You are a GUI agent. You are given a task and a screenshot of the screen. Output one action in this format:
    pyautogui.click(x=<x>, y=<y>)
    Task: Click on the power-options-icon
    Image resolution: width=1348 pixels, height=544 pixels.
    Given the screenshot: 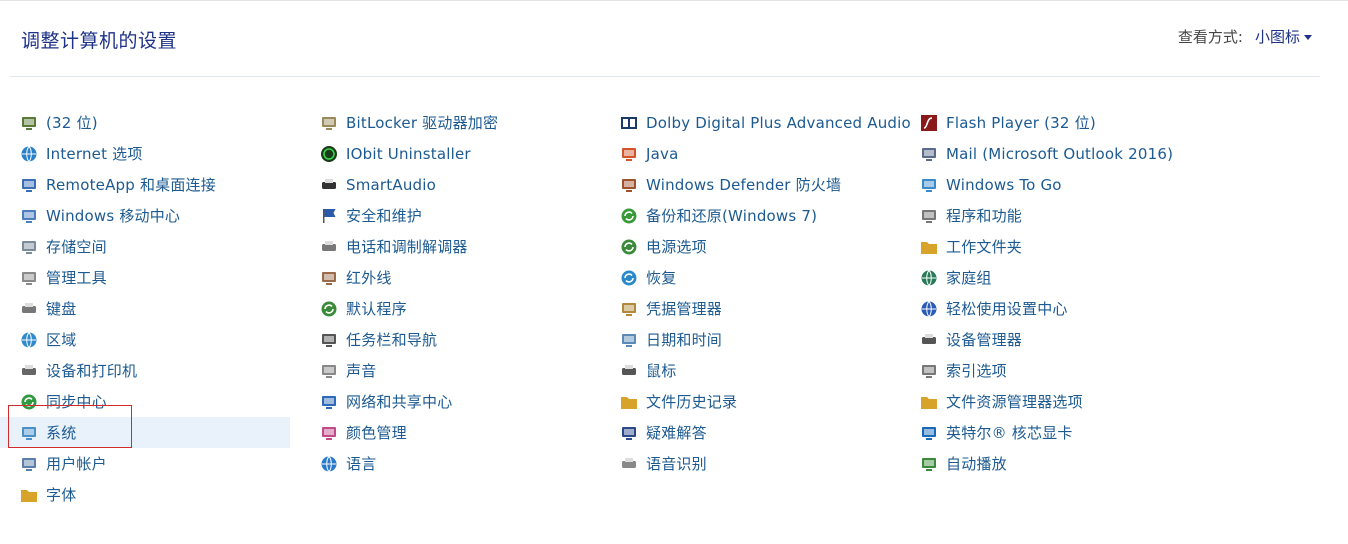 What is the action you would take?
    pyautogui.click(x=629, y=247)
    